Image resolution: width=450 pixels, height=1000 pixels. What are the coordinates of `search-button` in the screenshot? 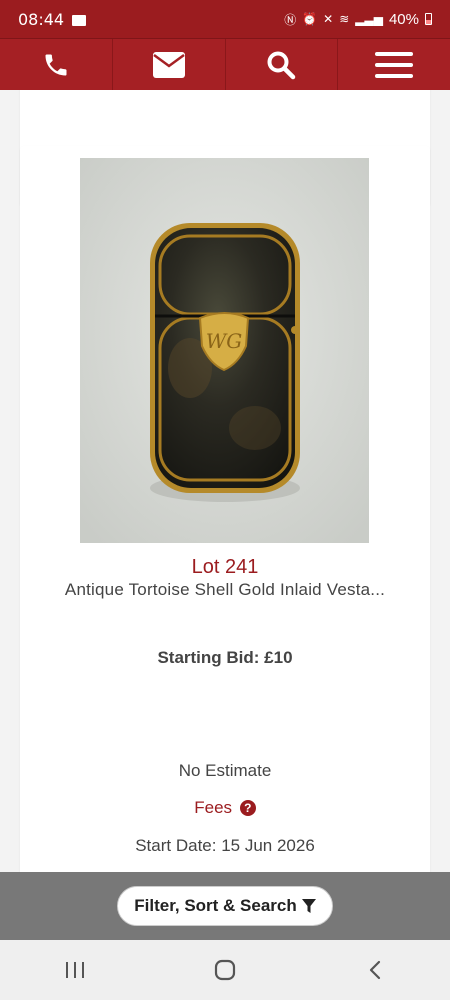 It's located at (282, 64).